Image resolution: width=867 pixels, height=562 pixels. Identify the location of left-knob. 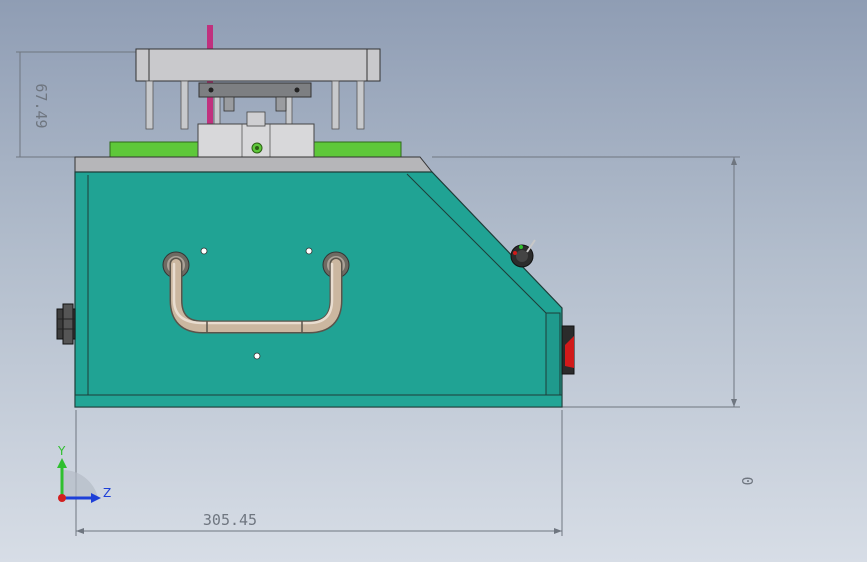
(66, 324).